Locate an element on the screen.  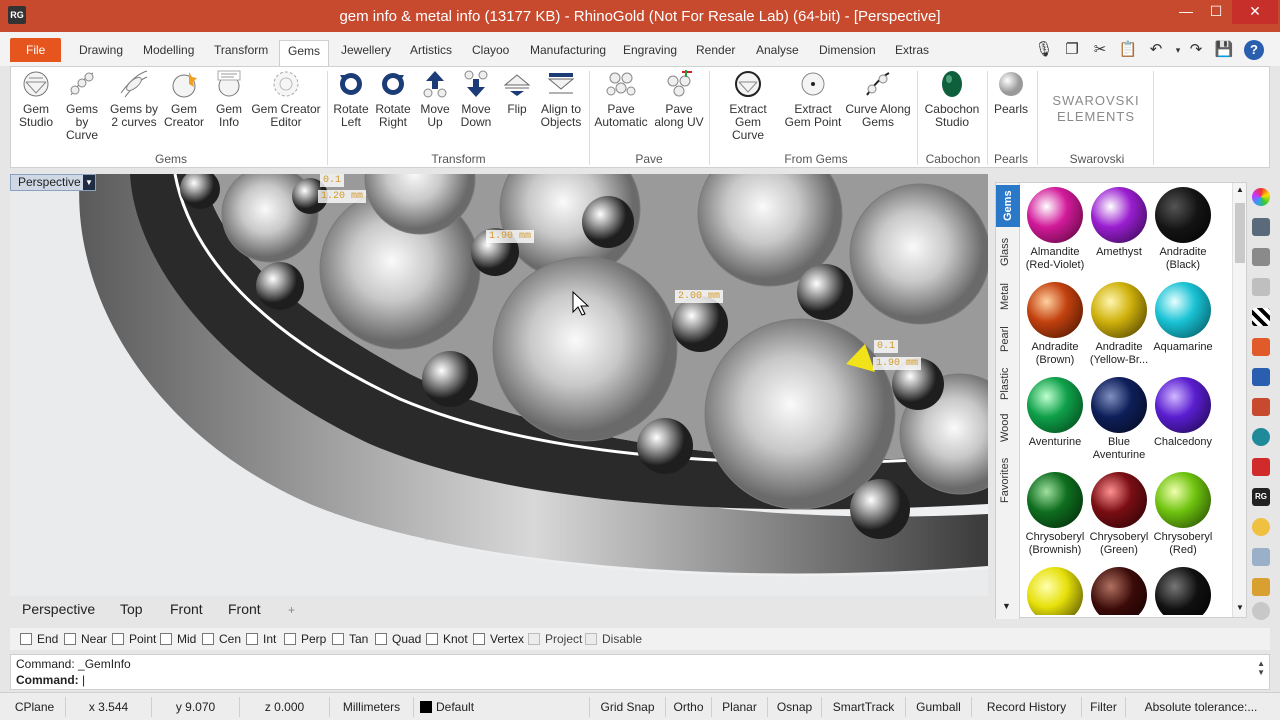
vtab-glass: Glass is located at coordinates (1008, 252).